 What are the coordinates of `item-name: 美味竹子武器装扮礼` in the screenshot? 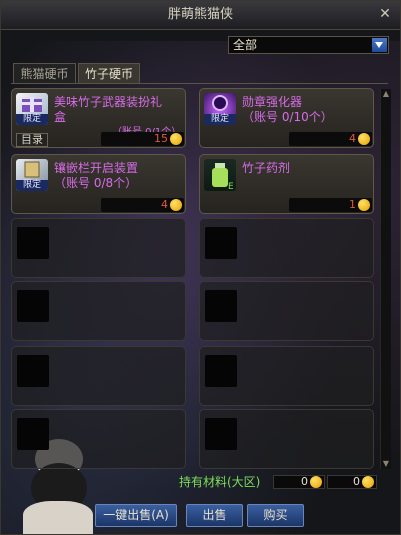 It's located at (108, 102).